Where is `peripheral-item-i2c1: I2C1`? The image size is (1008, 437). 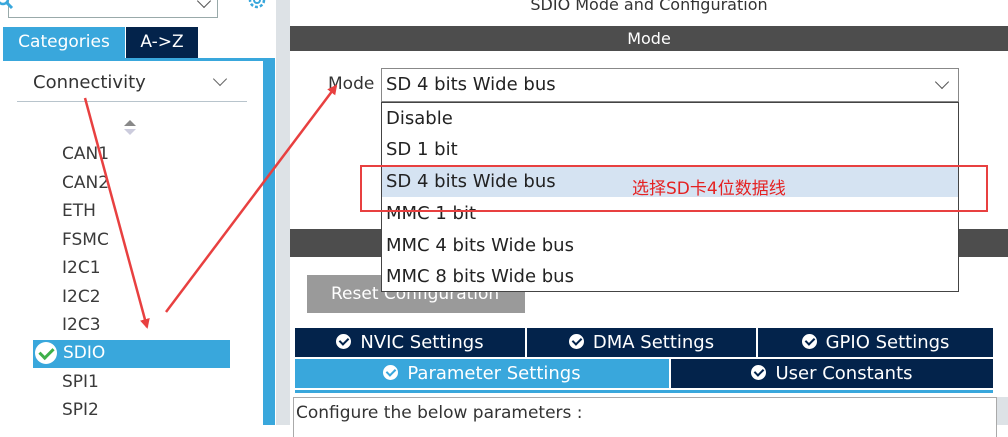
peripheral-item-i2c1: I2C1 is located at coordinates (81, 268).